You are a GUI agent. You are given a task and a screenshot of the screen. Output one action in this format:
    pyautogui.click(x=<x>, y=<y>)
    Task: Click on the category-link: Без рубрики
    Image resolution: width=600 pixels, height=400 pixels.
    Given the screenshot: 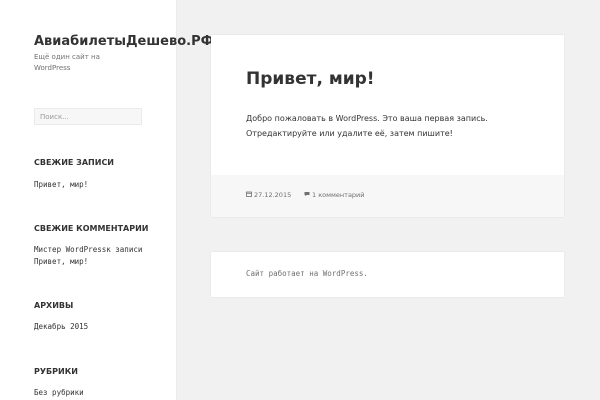 What is the action you would take?
    pyautogui.click(x=59, y=392)
    